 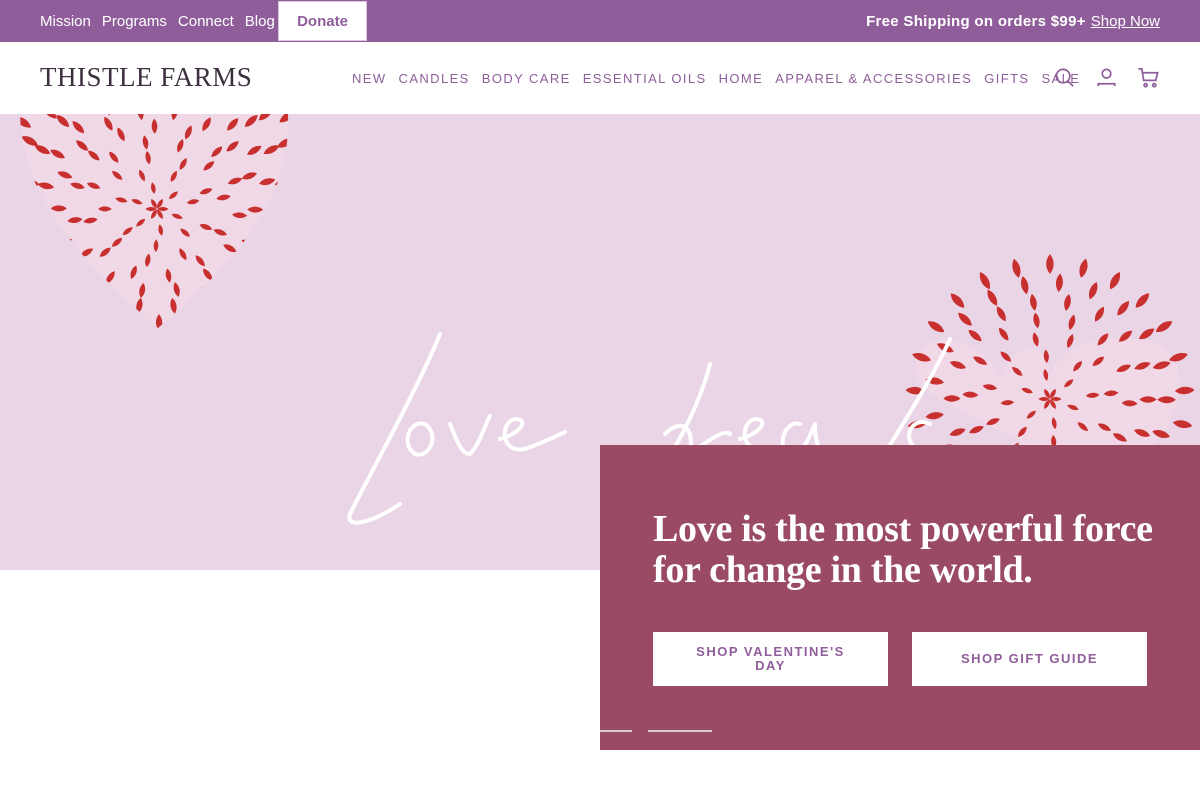 I want to click on nav-body-care: BODY CARE, so click(x=526, y=78).